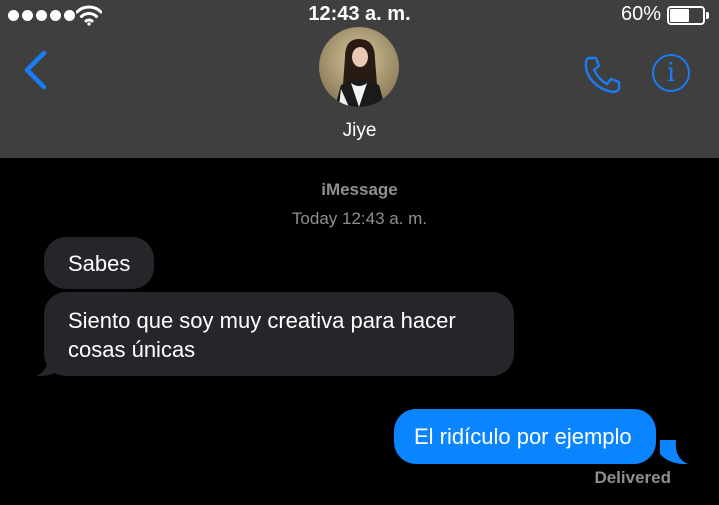 The height and width of the screenshot is (505, 719). Describe the element at coordinates (674, 452) in the screenshot. I see `outgoing-bubble-tail` at that location.